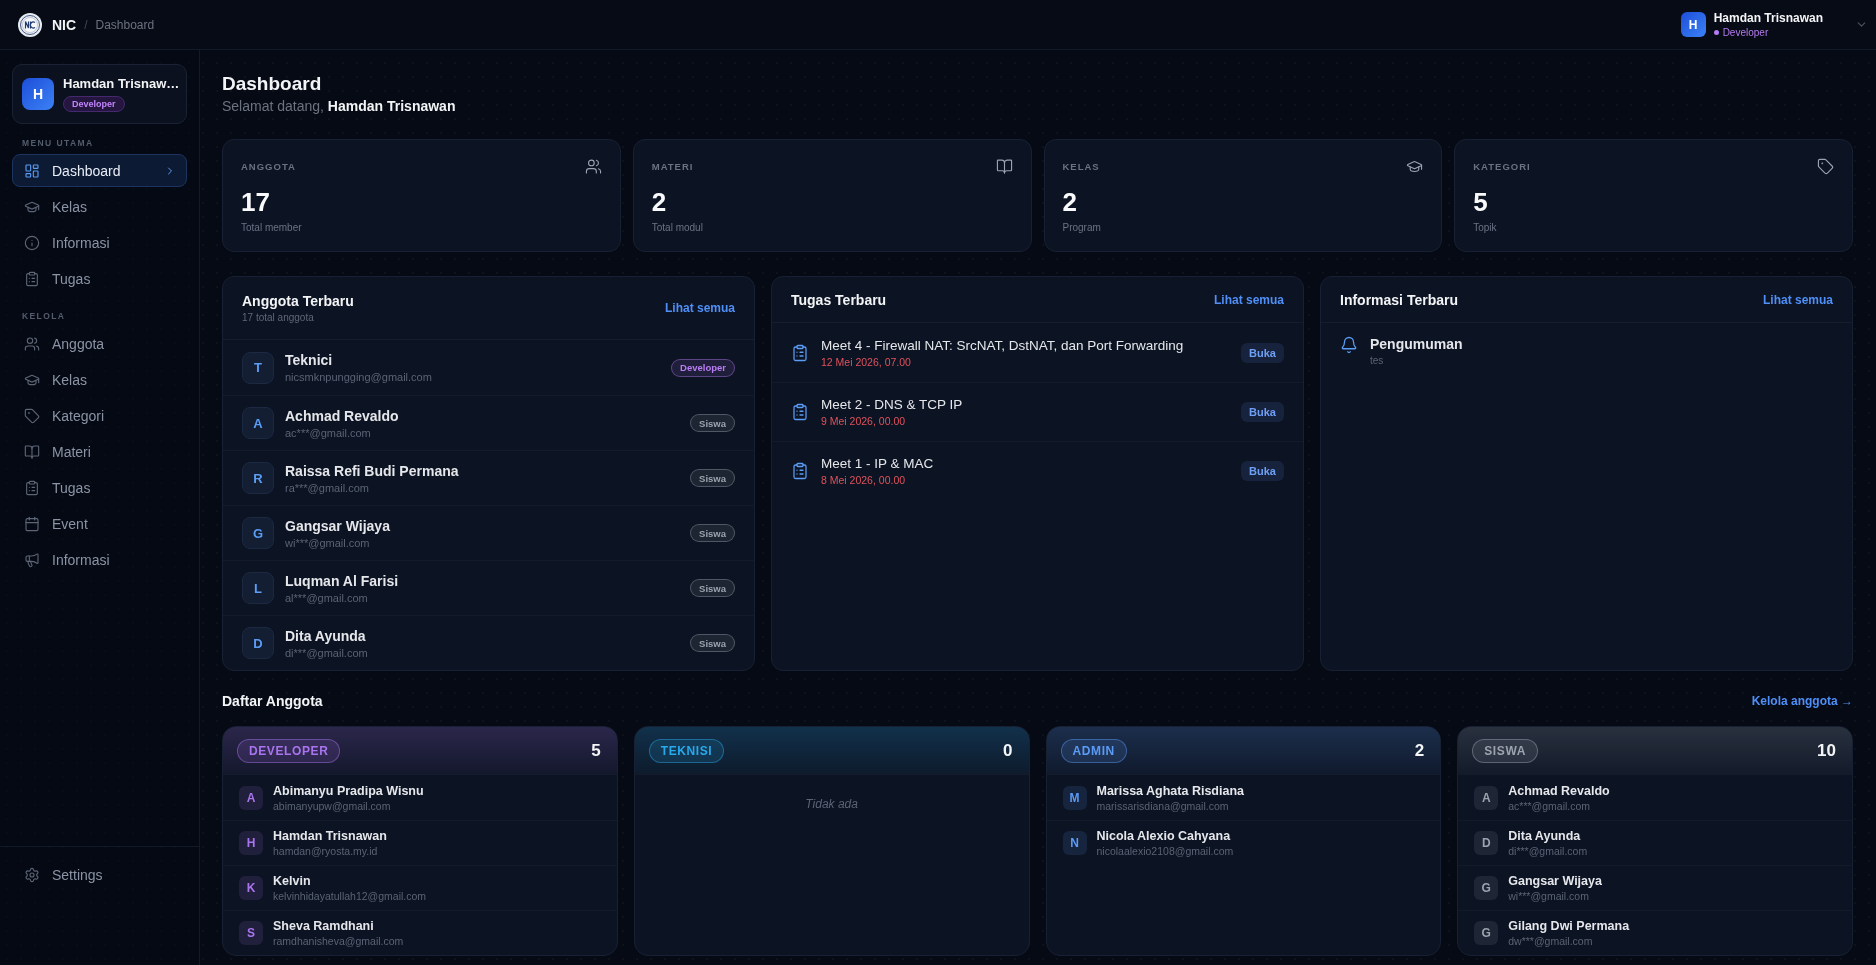 This screenshot has height=965, width=1876. Describe the element at coordinates (1481, 202) in the screenshot. I see `stat-value: 5` at that location.